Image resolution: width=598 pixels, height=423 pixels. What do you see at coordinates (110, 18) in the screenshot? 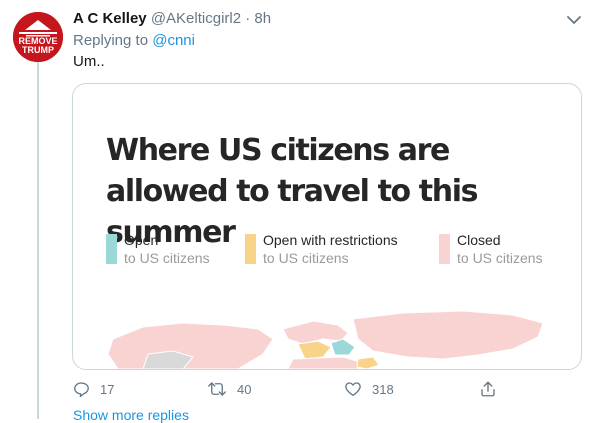
I see `display-name: A C Kelley` at bounding box center [110, 18].